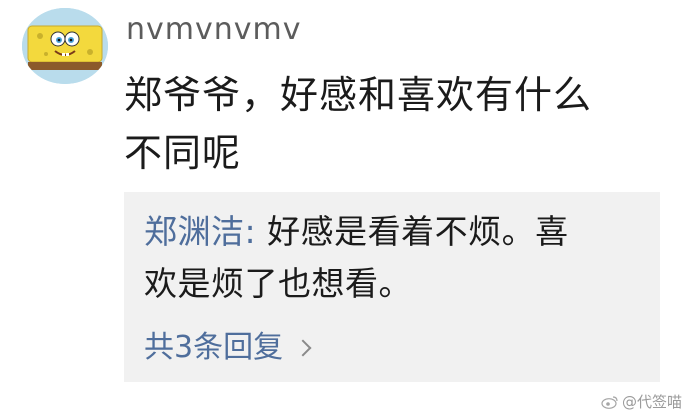 This screenshot has width=690, height=416. I want to click on watermark: @代签喵, so click(641, 401).